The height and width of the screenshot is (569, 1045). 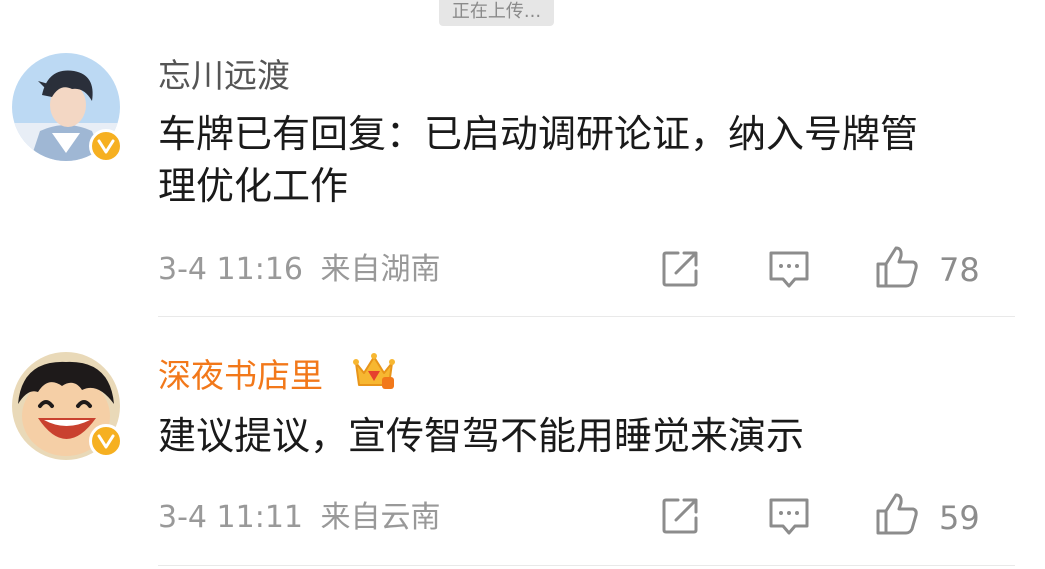 I want to click on comment-meta: 3-4 11:11 来自云南, so click(x=299, y=518).